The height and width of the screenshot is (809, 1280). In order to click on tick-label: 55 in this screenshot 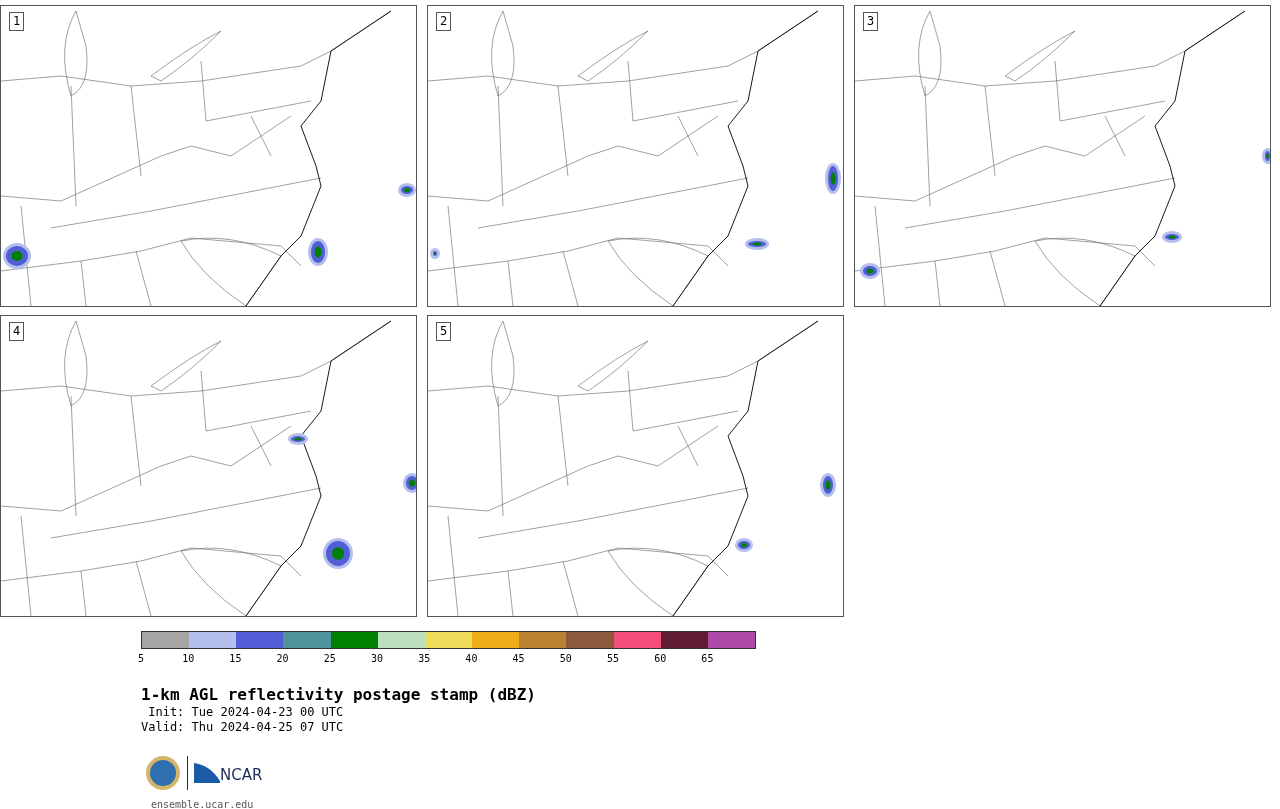, I will do `click(613, 659)`.